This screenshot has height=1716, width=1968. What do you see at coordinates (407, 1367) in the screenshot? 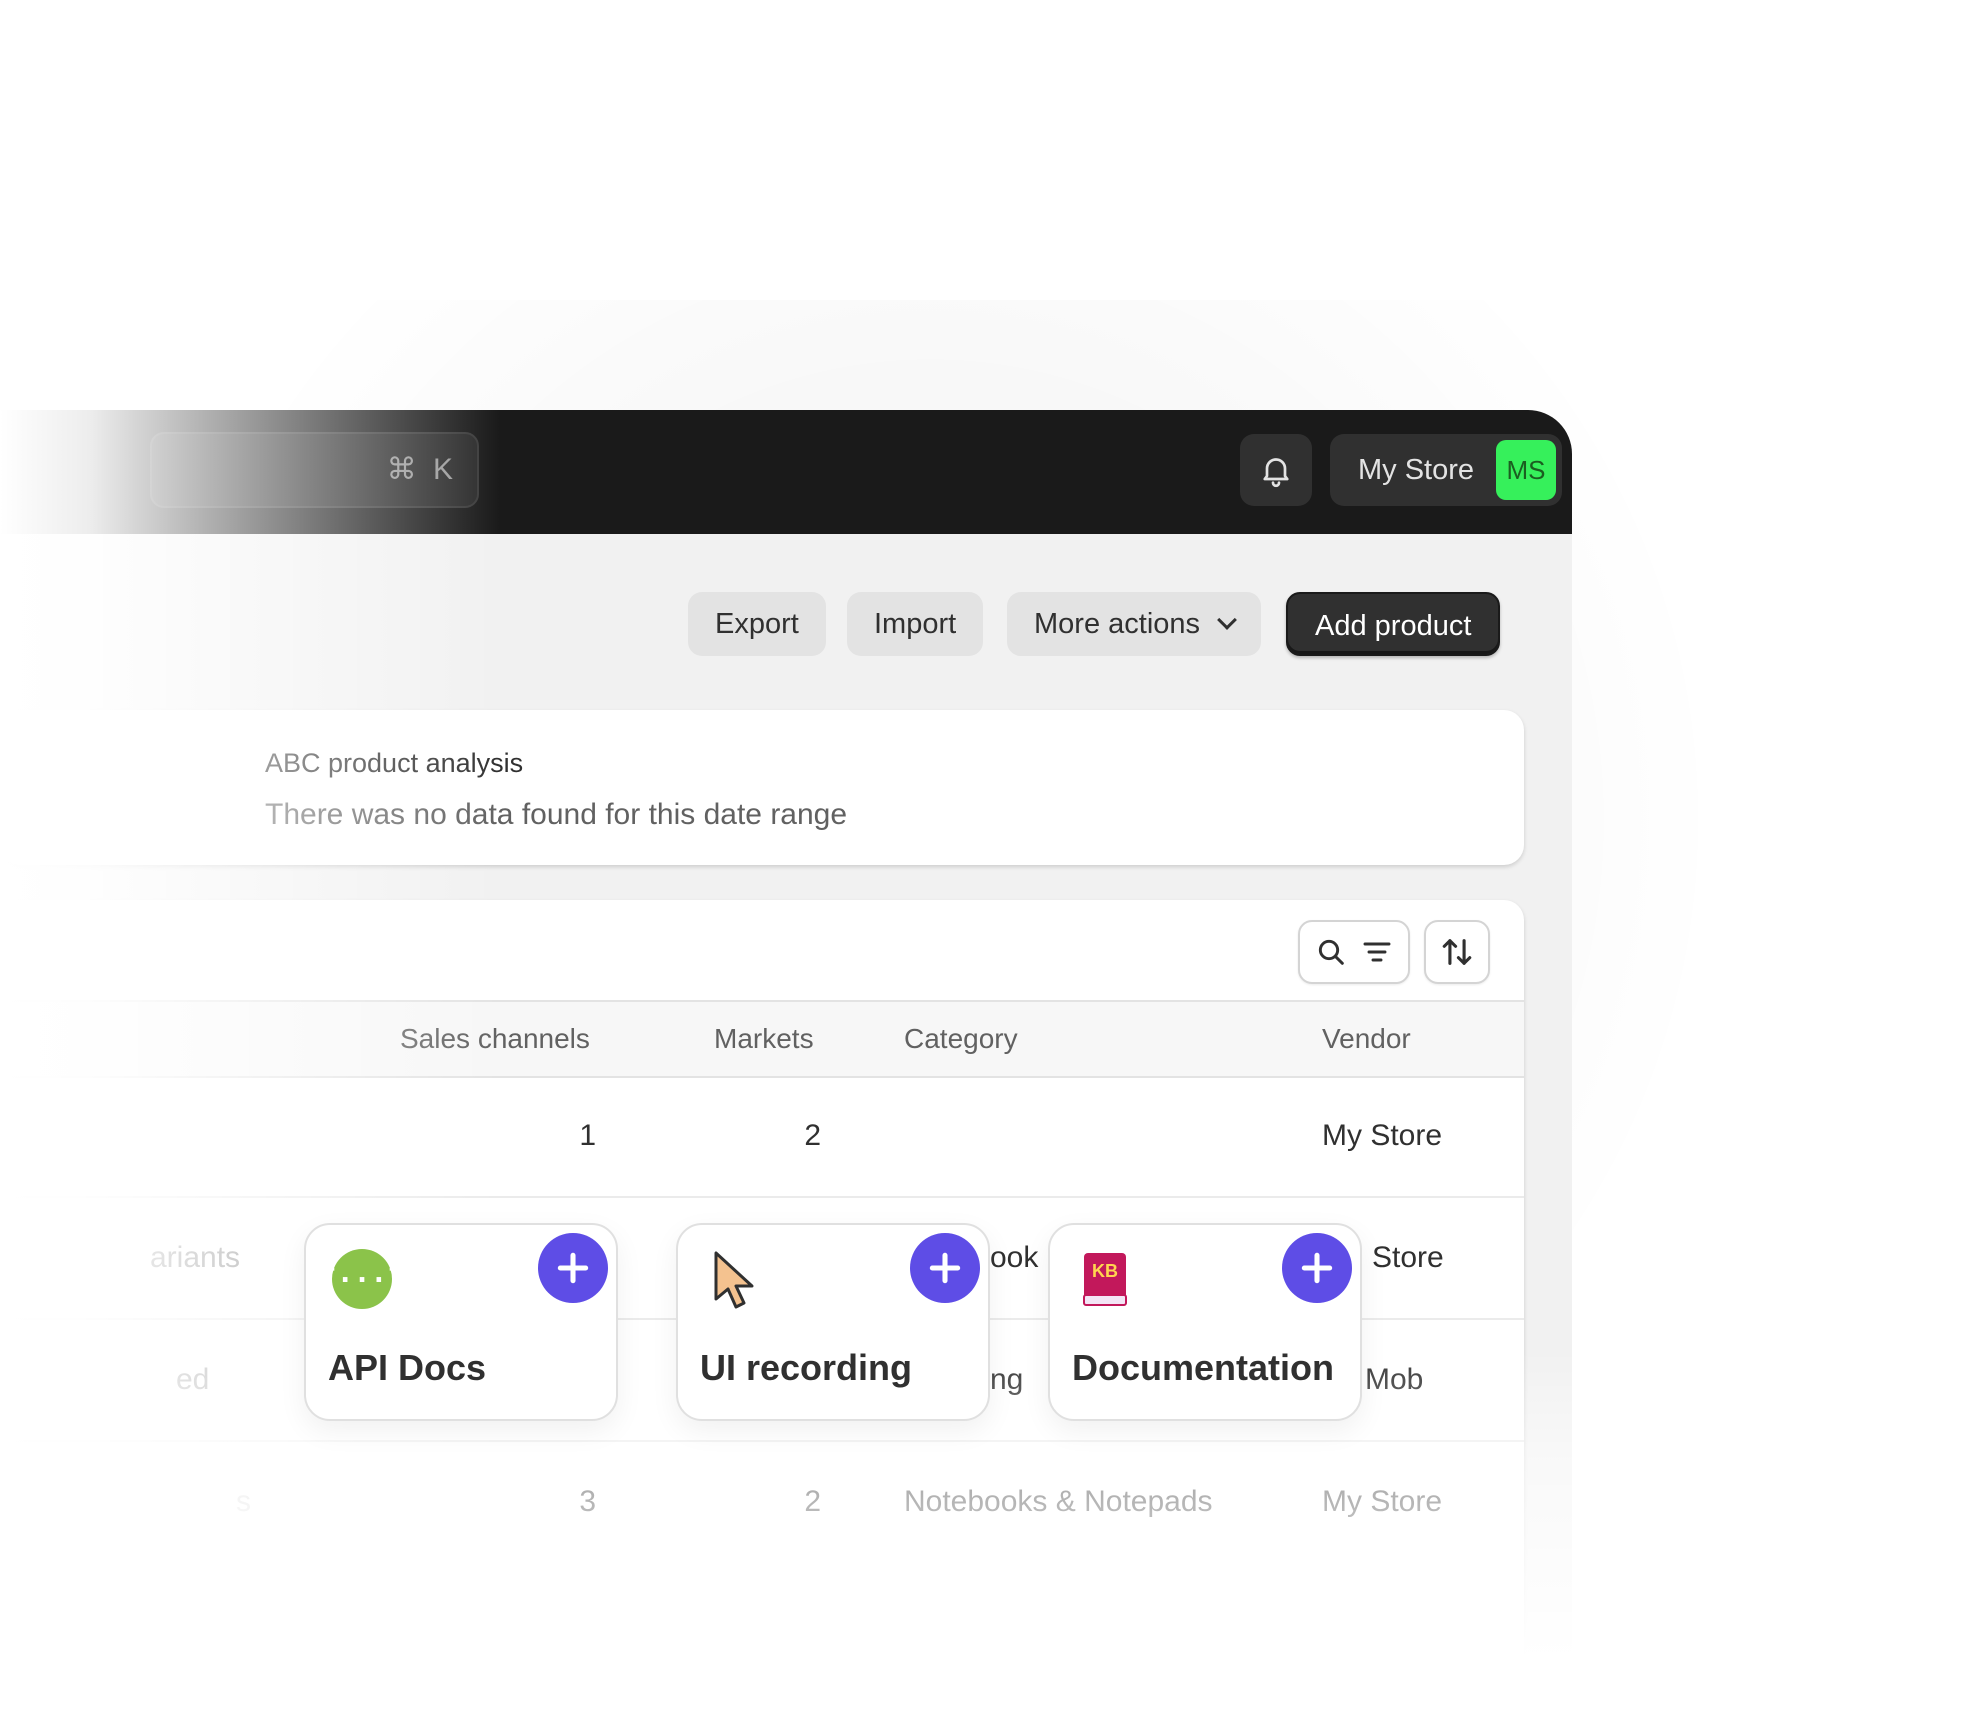
I see `integration-label: API Docs` at bounding box center [407, 1367].